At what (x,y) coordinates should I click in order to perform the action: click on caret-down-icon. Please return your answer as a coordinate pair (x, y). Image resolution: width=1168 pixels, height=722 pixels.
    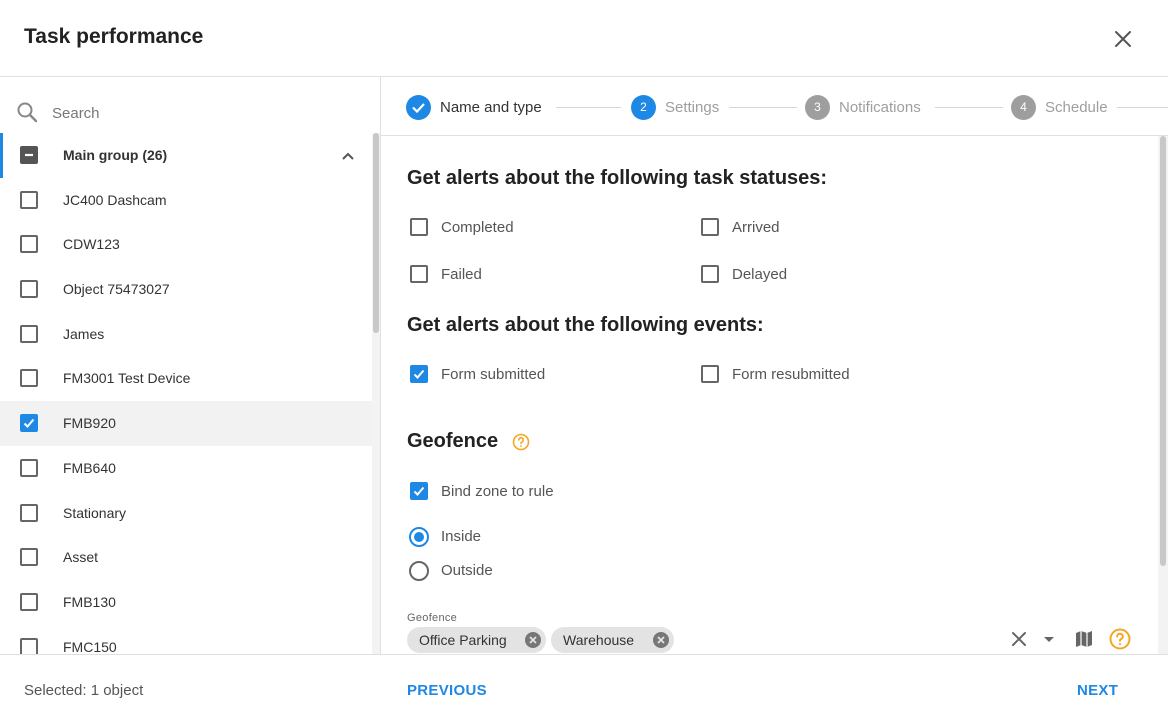
    Looking at the image, I should click on (1049, 639).